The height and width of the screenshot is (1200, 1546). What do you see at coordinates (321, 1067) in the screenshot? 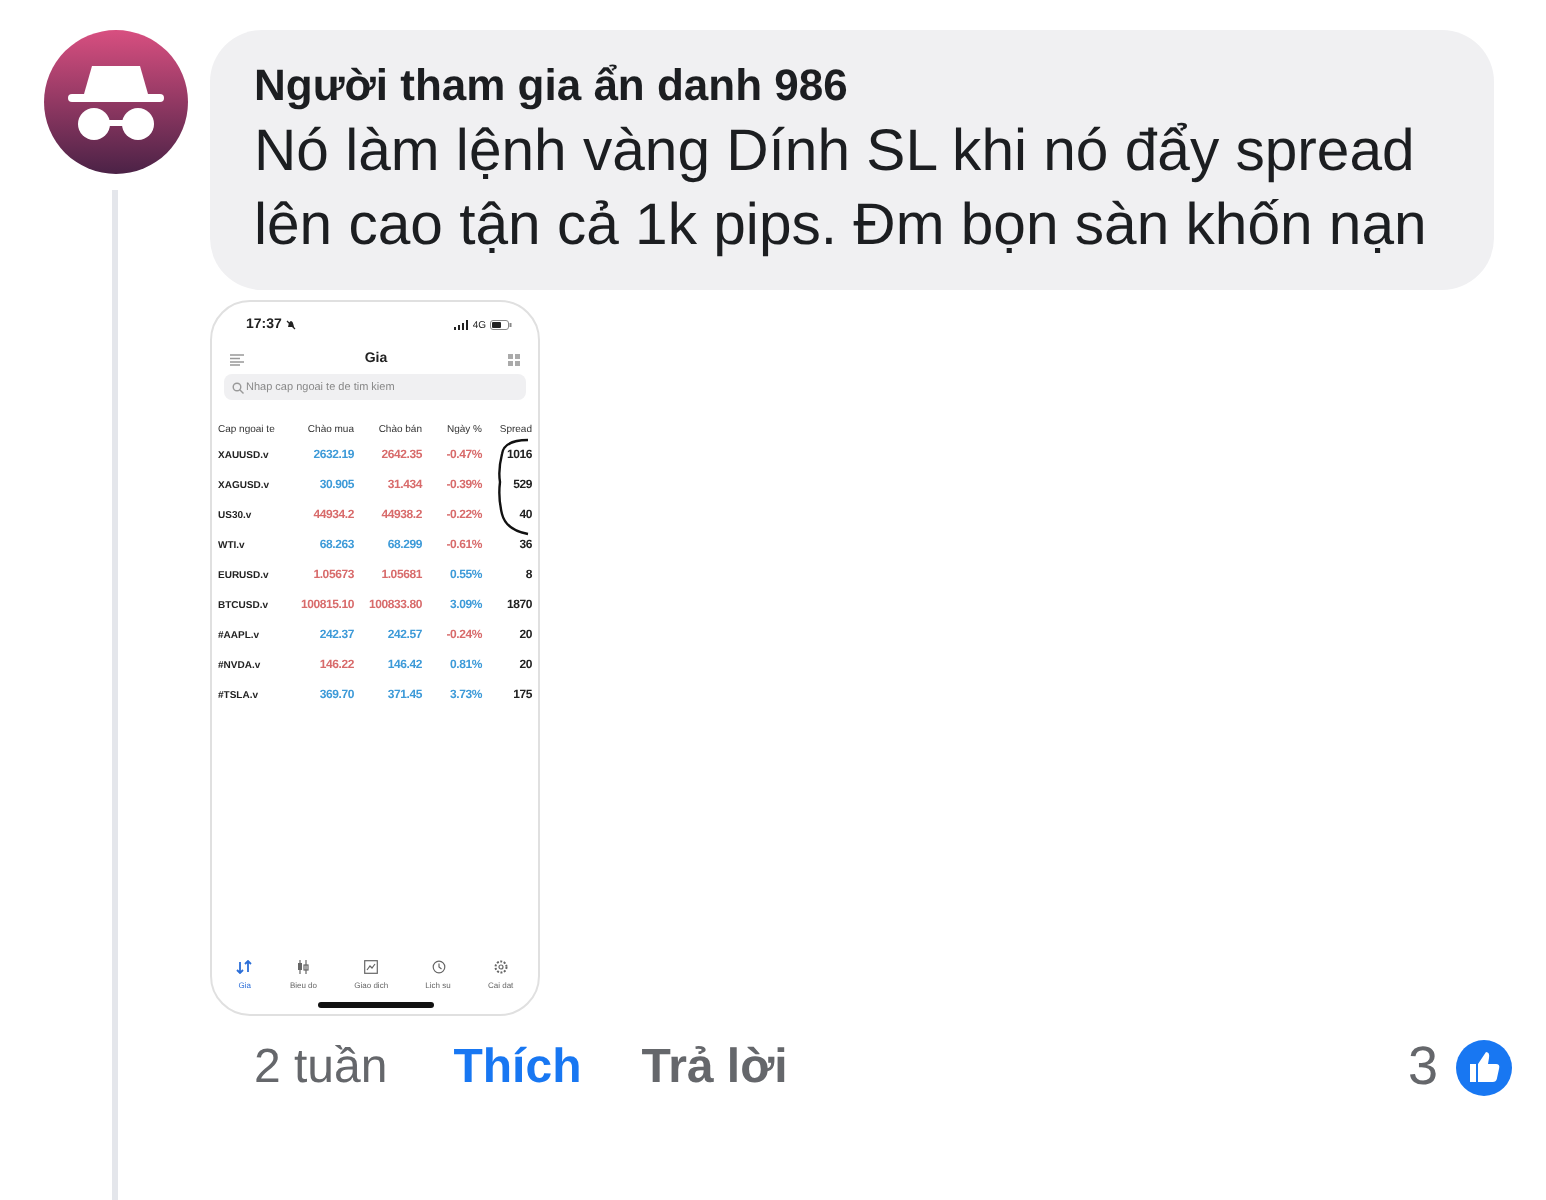
I see `comment-time: 2 tuần` at bounding box center [321, 1067].